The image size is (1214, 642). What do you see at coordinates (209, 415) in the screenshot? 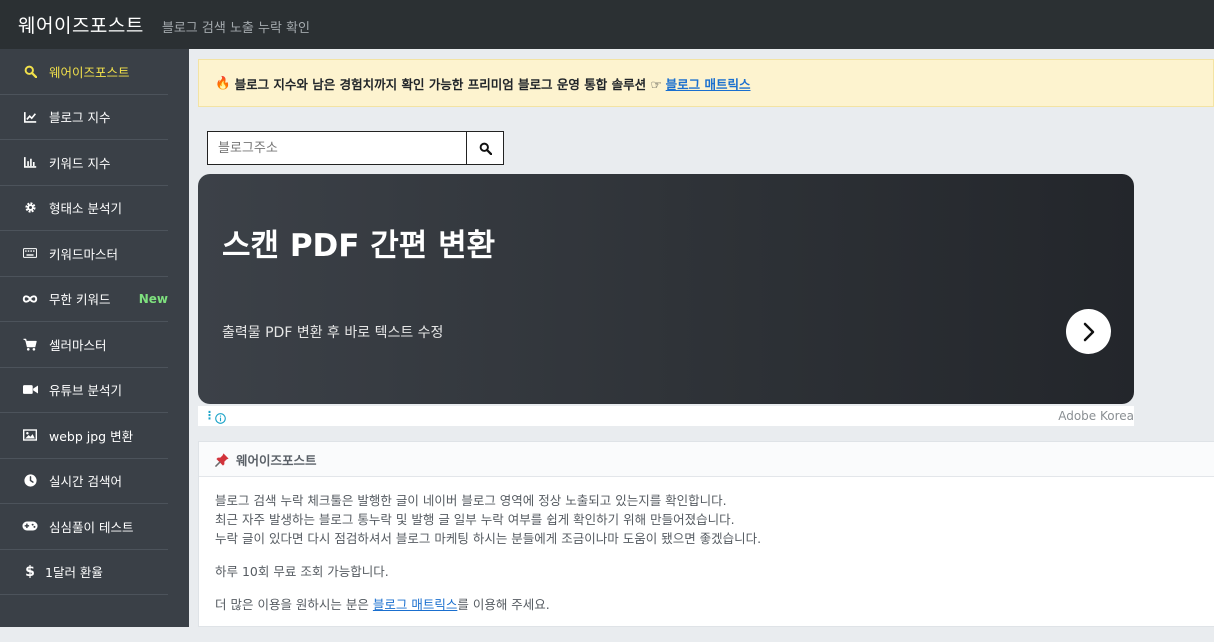
I see `ad-options-icon: ⋮` at bounding box center [209, 415].